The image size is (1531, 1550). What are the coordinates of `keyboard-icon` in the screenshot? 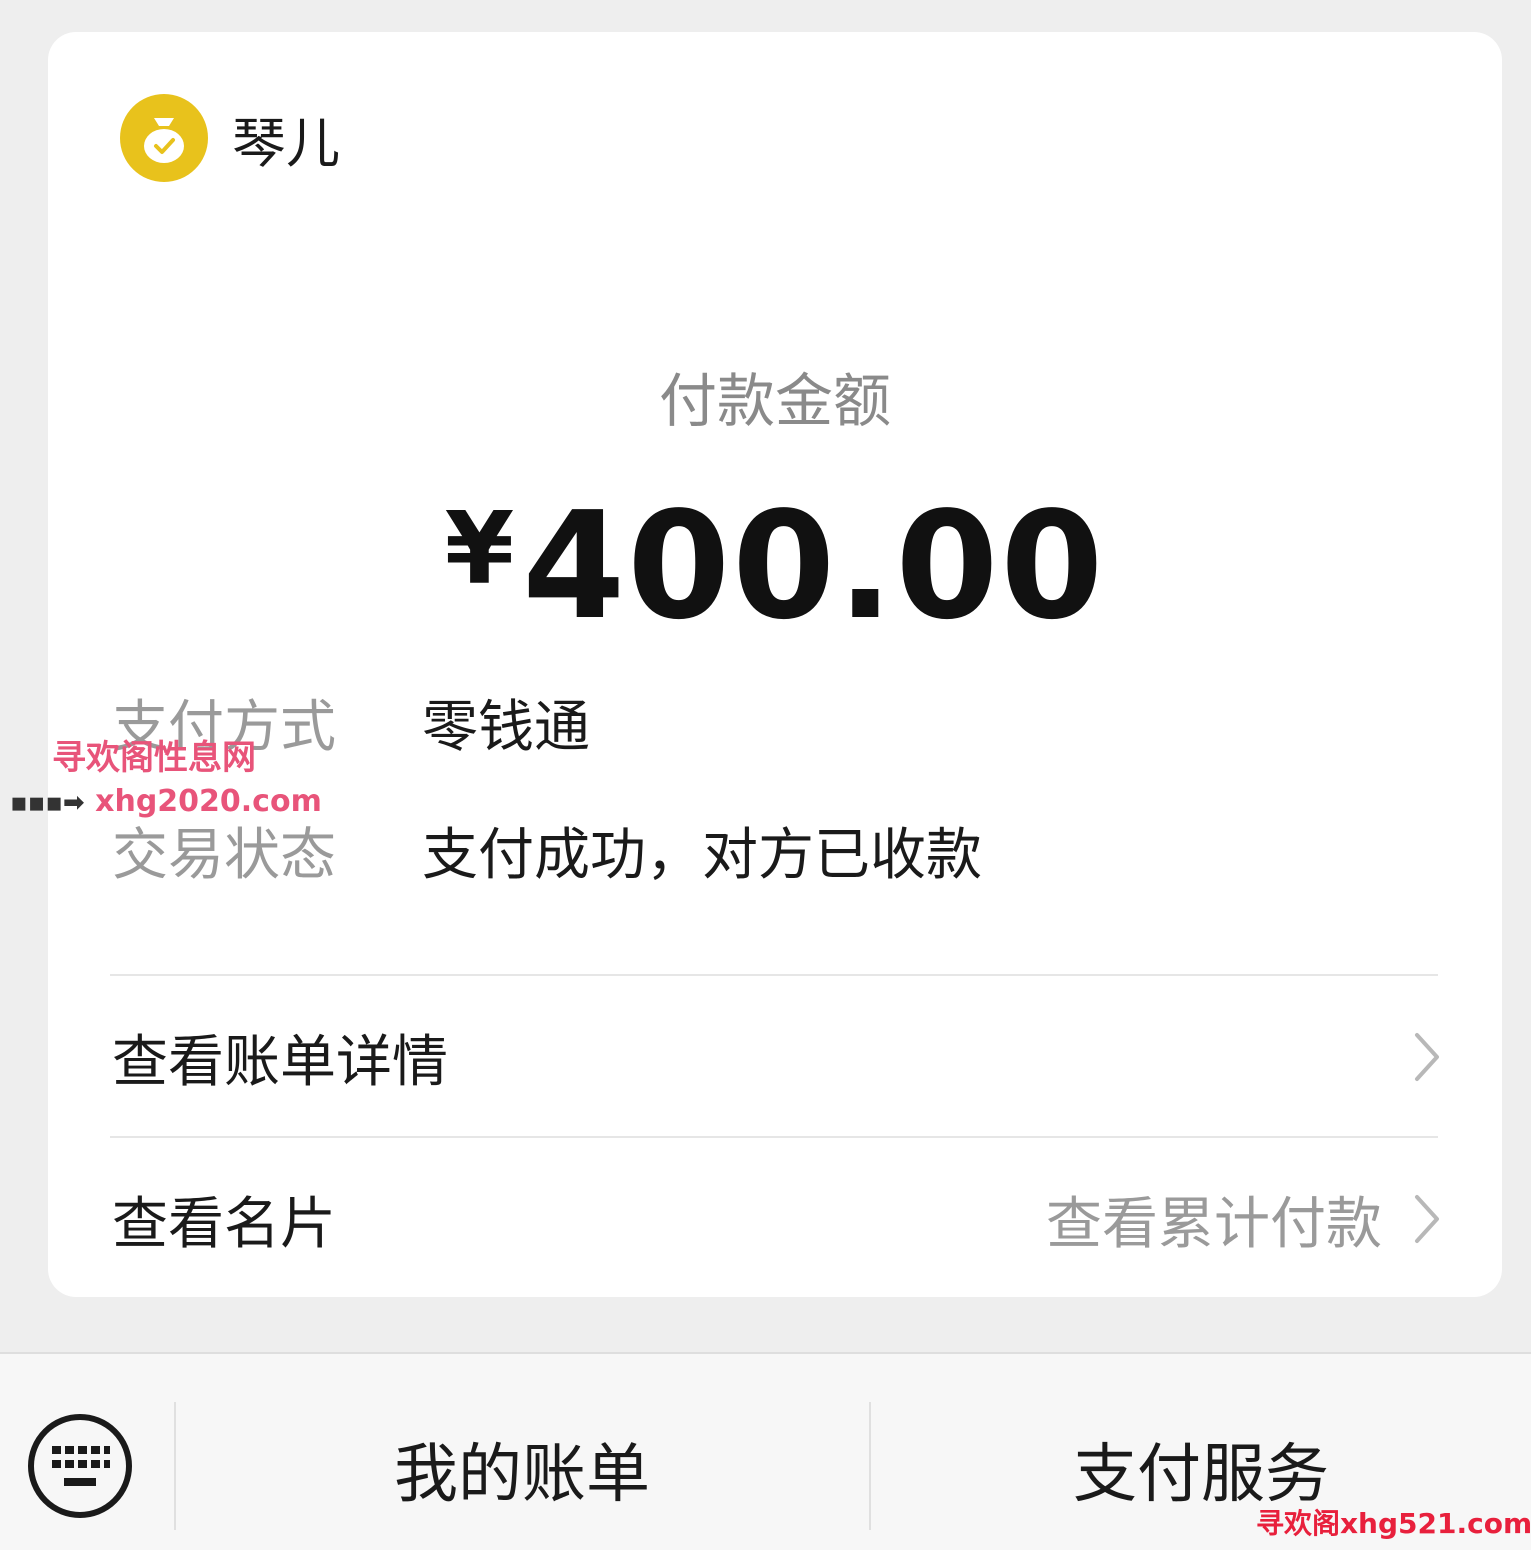 It's located at (80, 1466).